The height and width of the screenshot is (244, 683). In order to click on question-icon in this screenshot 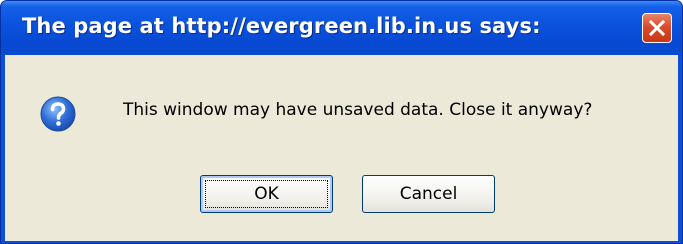, I will do `click(58, 114)`.